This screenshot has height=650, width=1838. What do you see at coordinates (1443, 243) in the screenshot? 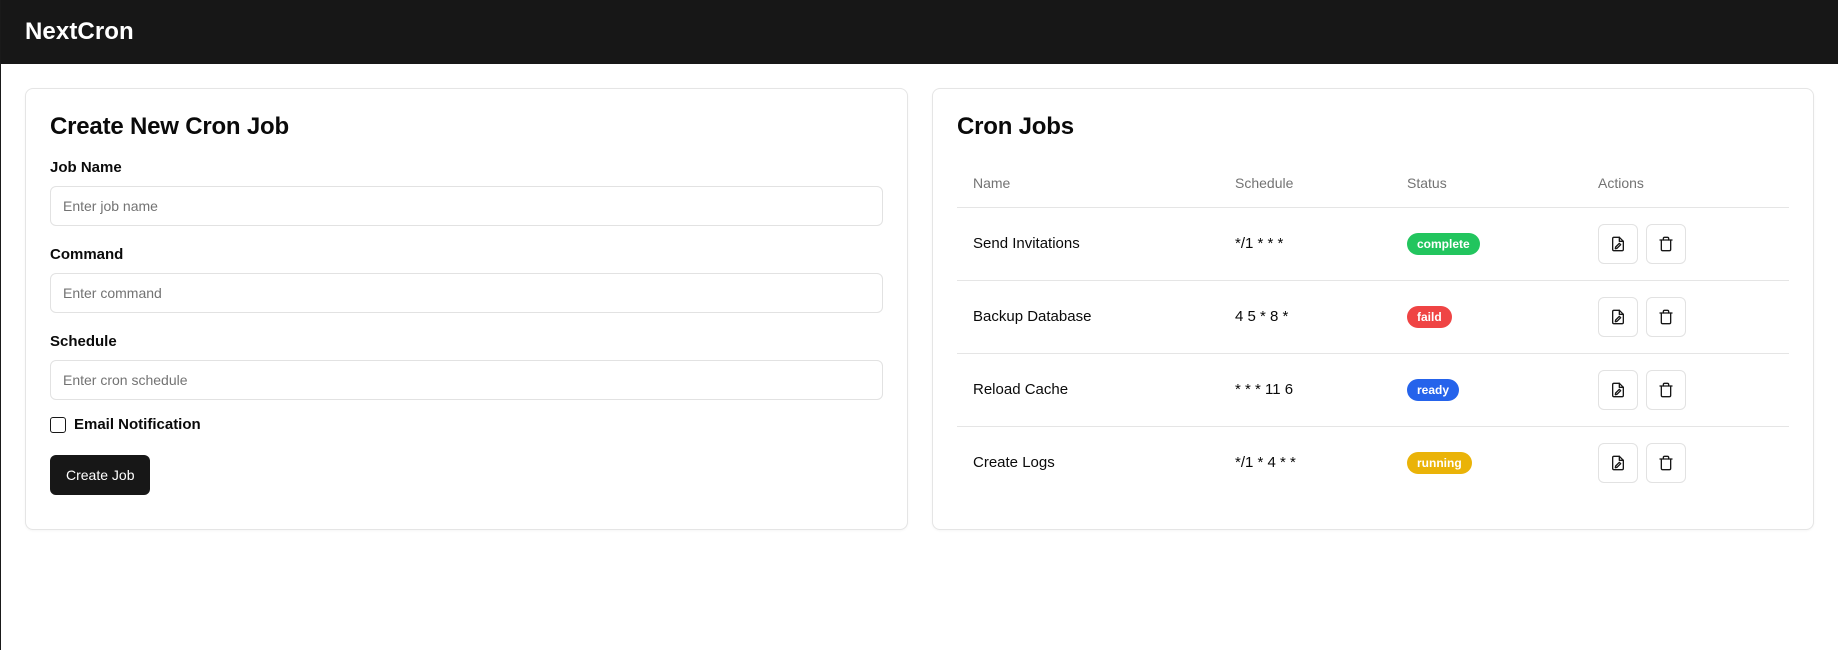
I see `status-badge: complete` at bounding box center [1443, 243].